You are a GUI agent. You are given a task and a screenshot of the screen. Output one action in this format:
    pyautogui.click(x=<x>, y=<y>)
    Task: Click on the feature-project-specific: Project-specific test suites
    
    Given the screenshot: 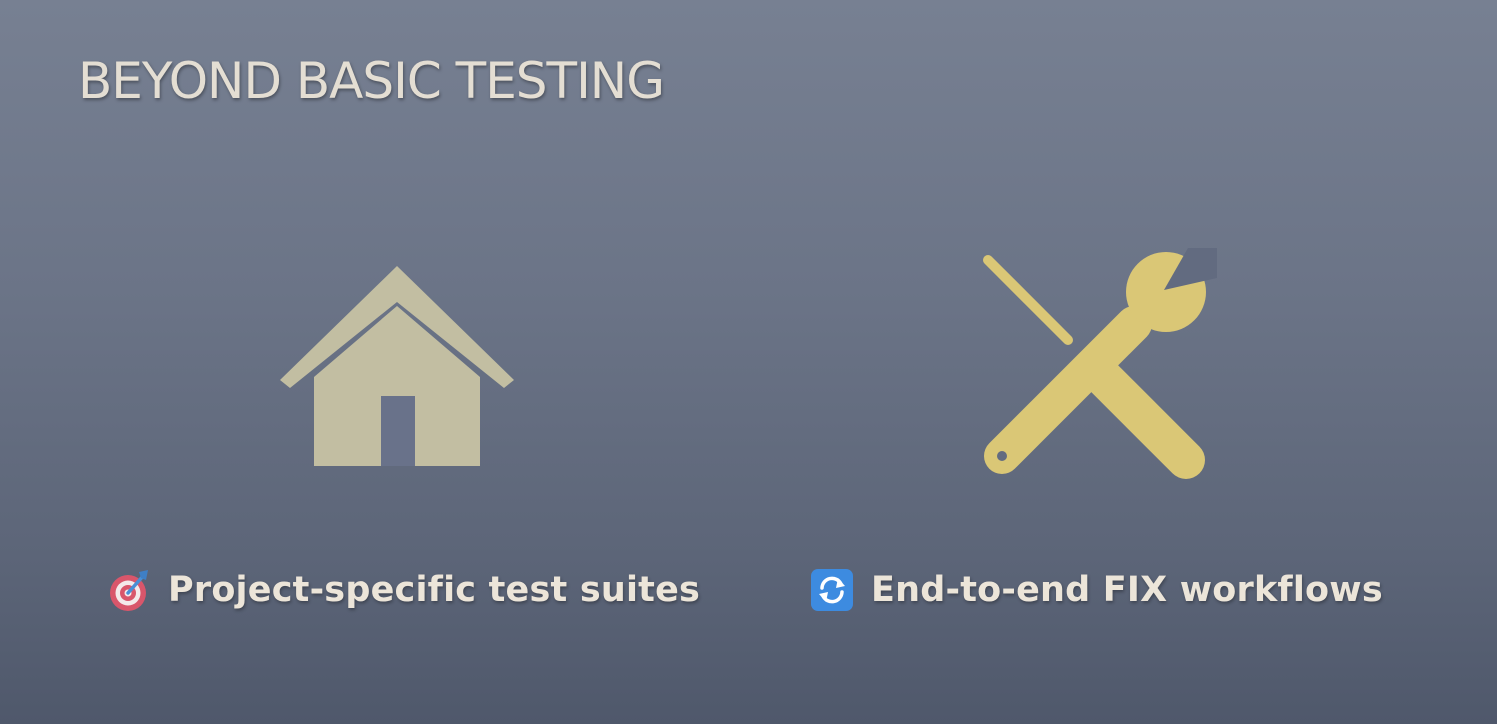 What is the action you would take?
    pyautogui.click(x=403, y=590)
    